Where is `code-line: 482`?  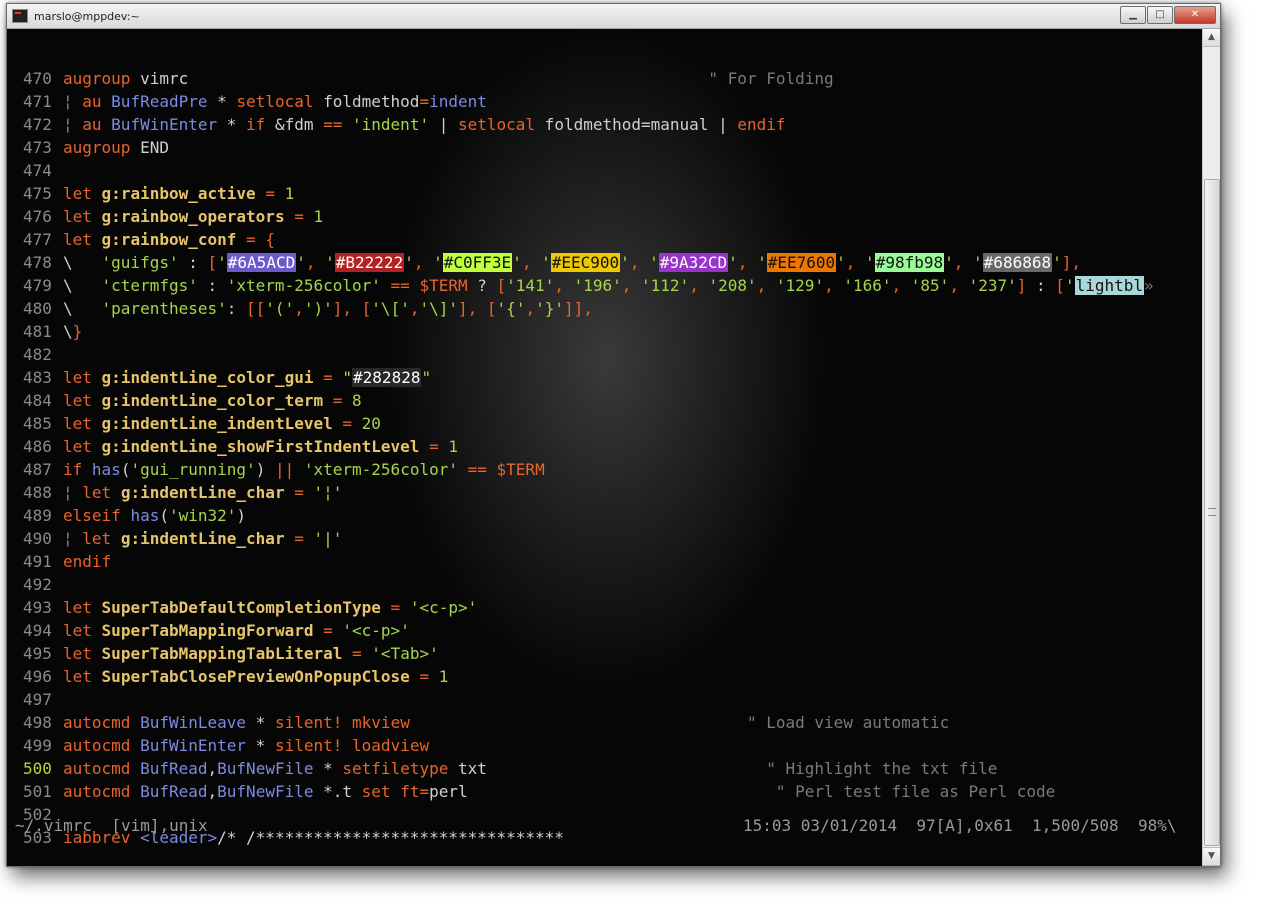
code-line: 482 is located at coordinates (604, 354).